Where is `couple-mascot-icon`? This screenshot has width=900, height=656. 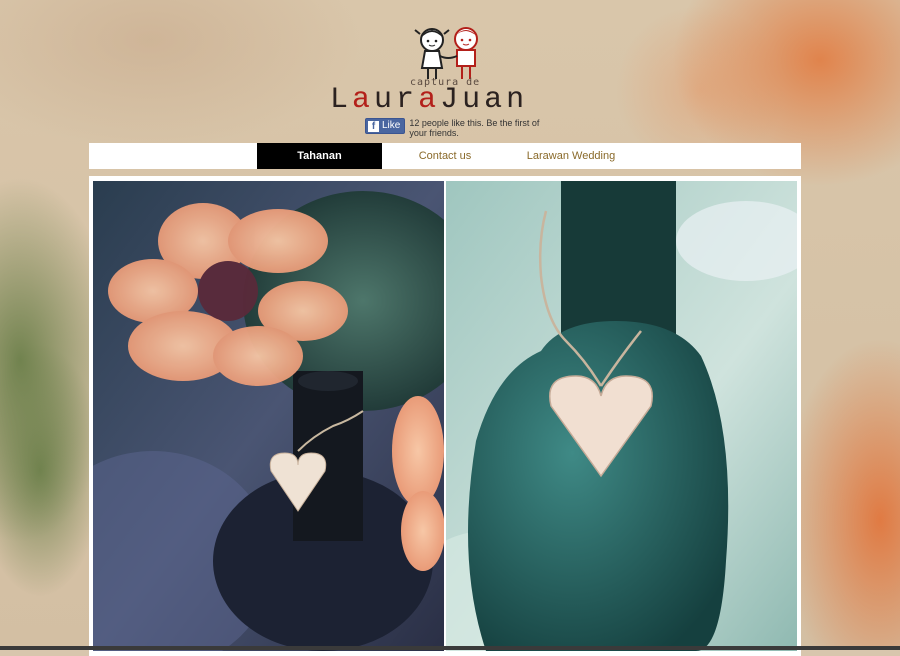 couple-mascot-icon is located at coordinates (446, 53).